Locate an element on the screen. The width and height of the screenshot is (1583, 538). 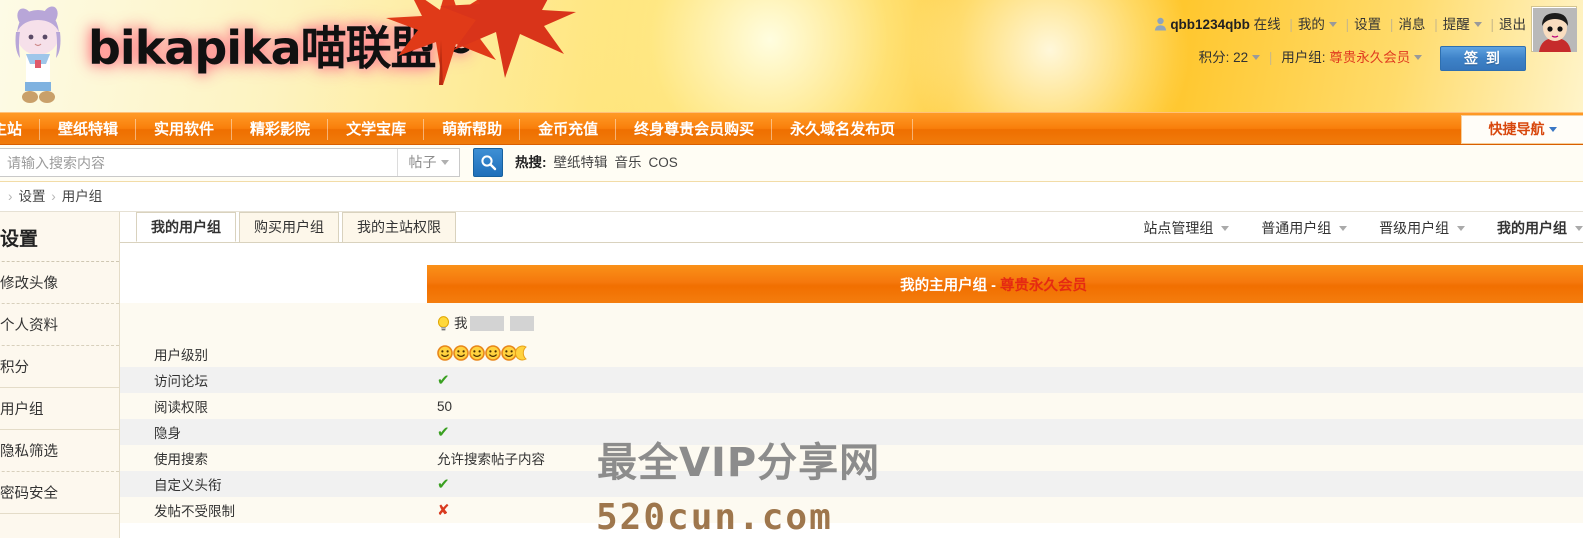
usergroup-banner-text: 我的主用户组 - 尊贵永久会员 is located at coordinates (993, 284).